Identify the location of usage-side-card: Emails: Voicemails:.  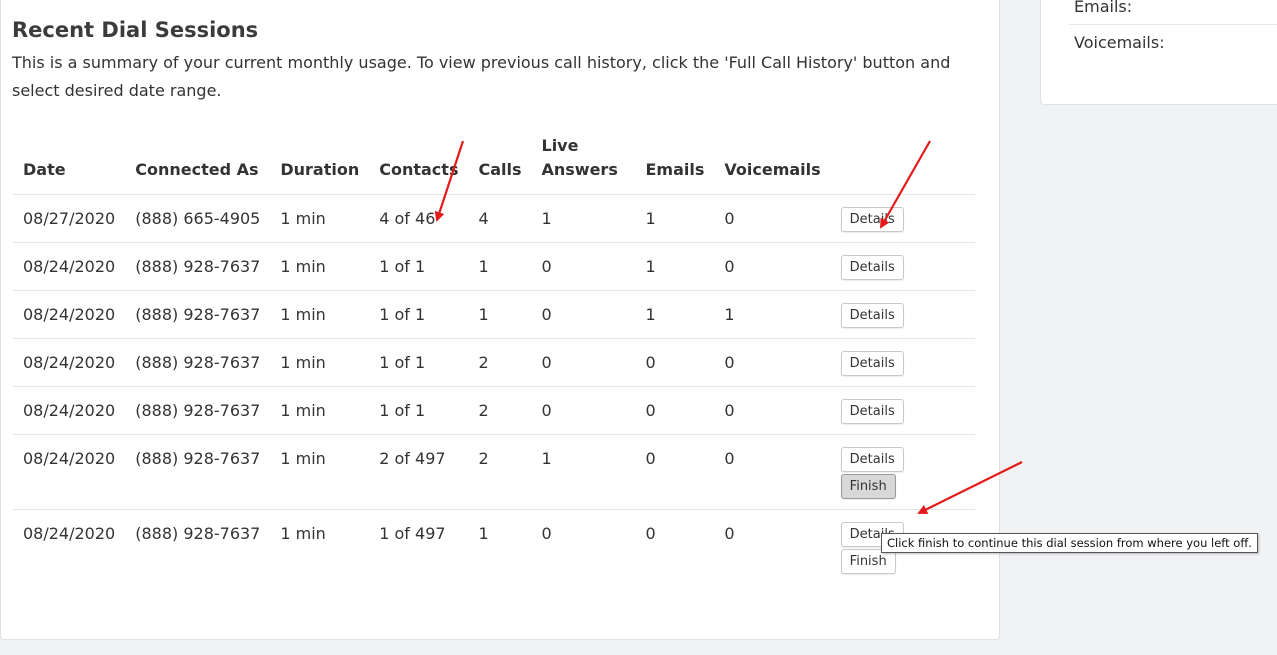
(1158, 52).